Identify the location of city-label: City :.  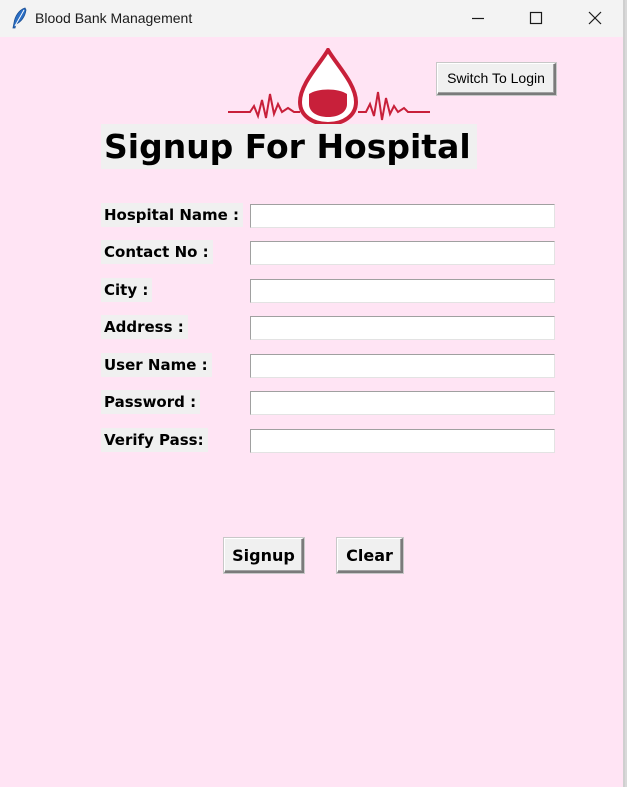
(127, 290).